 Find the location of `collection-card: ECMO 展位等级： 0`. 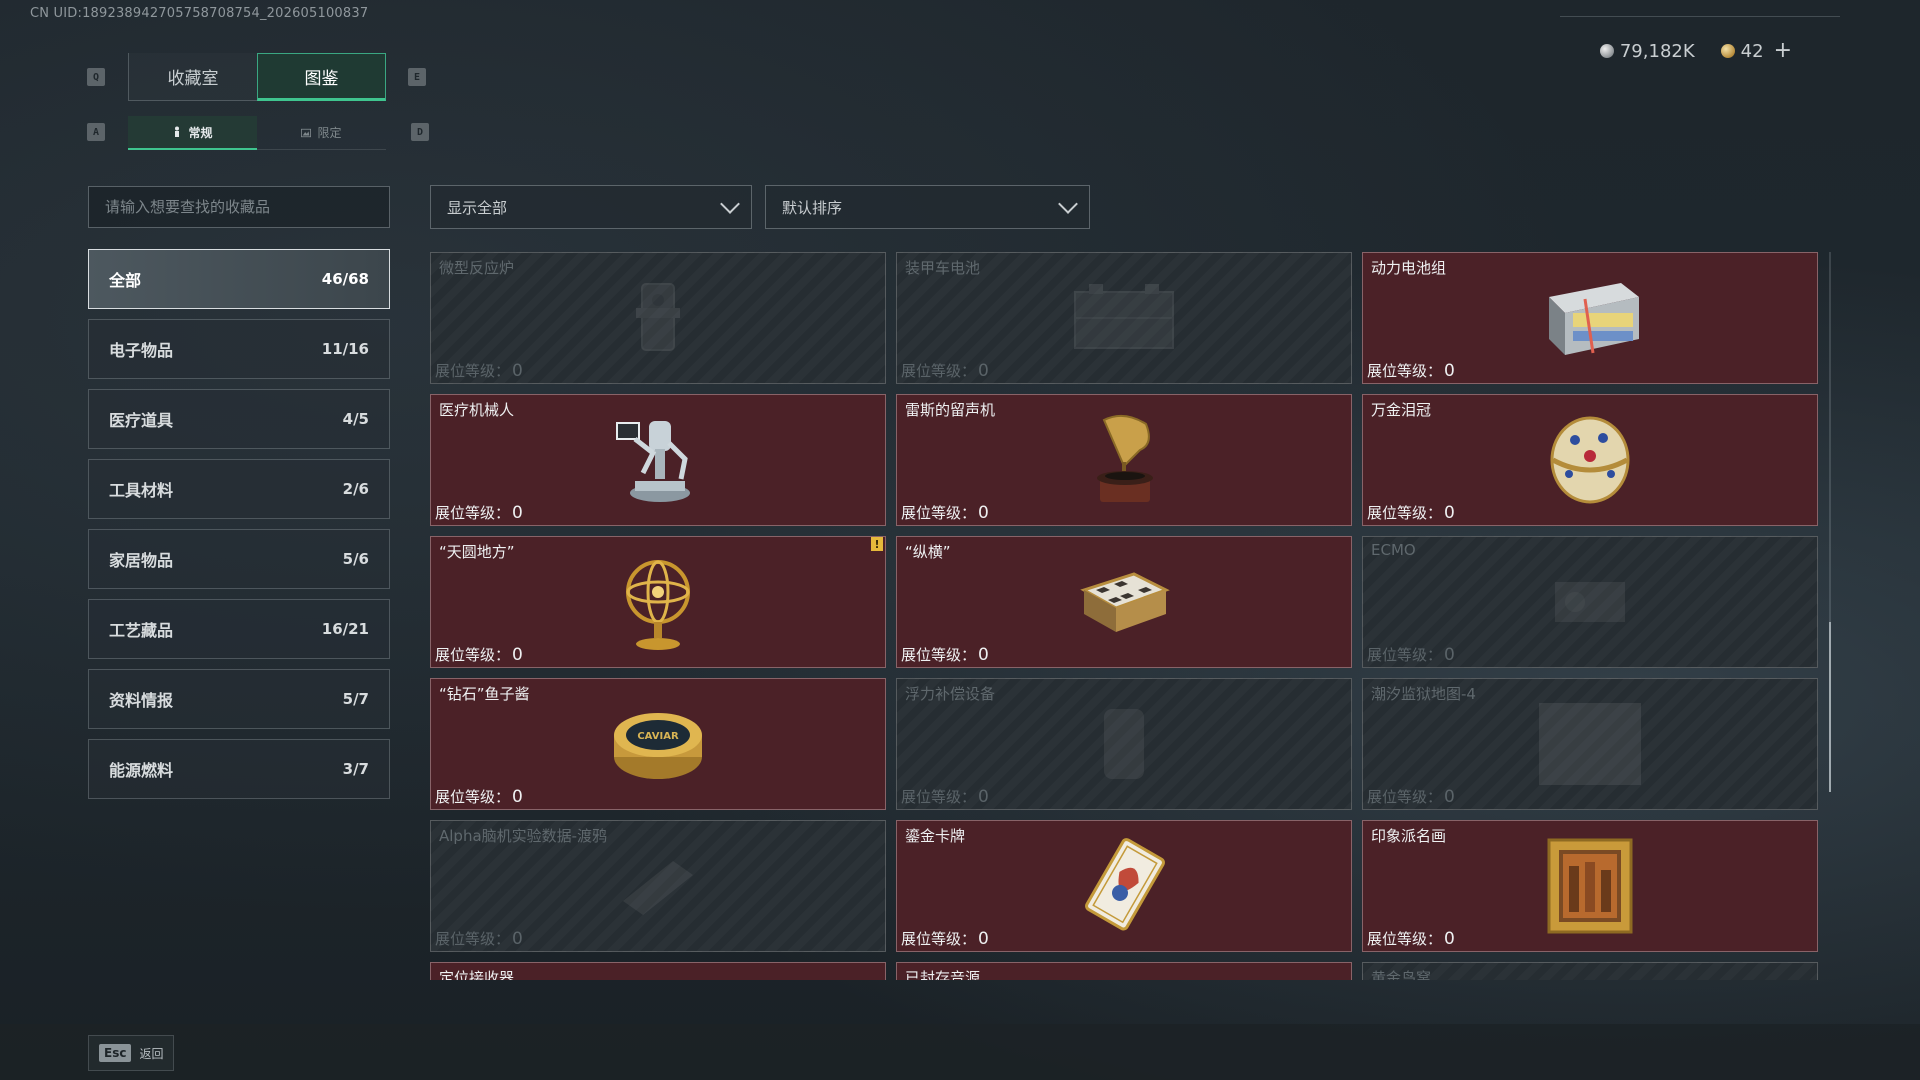

collection-card: ECMO 展位等级： 0 is located at coordinates (1590, 602).